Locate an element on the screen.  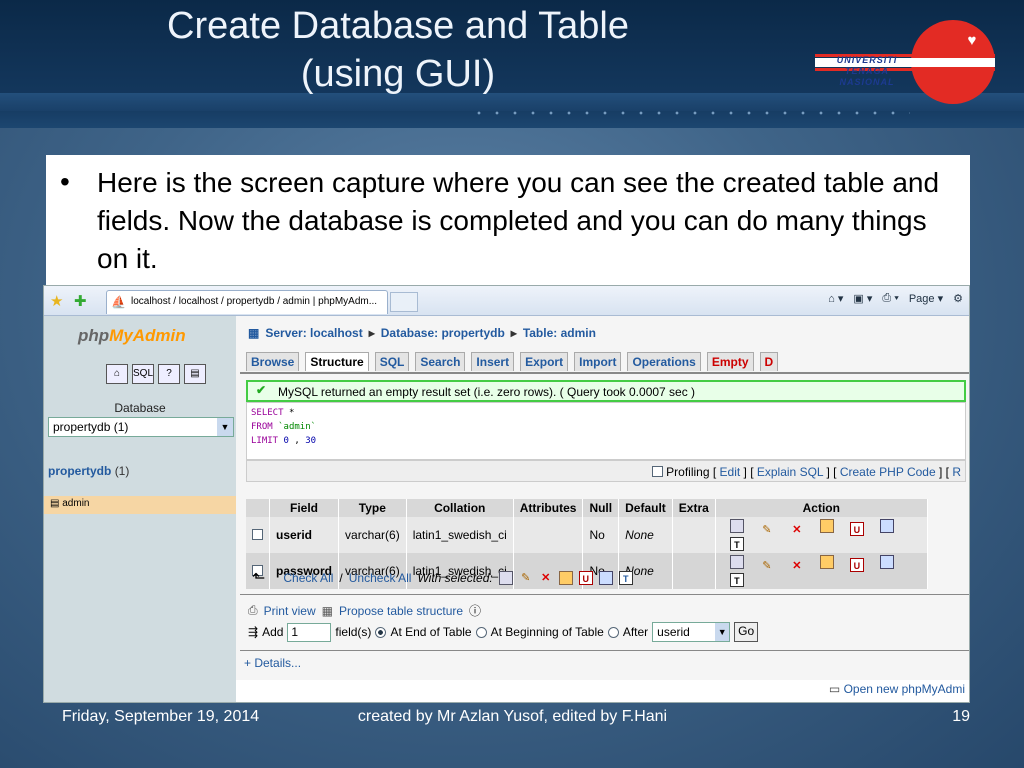
tab-empty: Empty is located at coordinates (730, 361).